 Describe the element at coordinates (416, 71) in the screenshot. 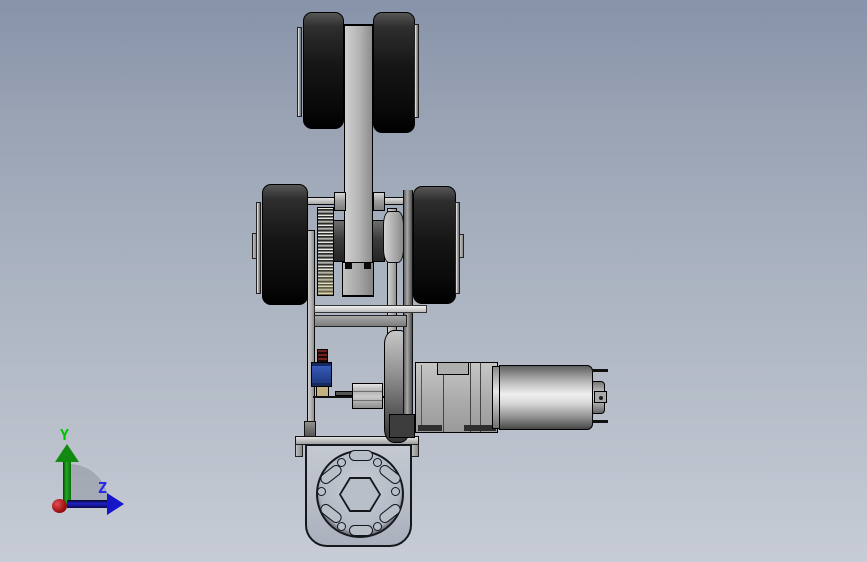

I see `top-roller-right-shaft` at that location.